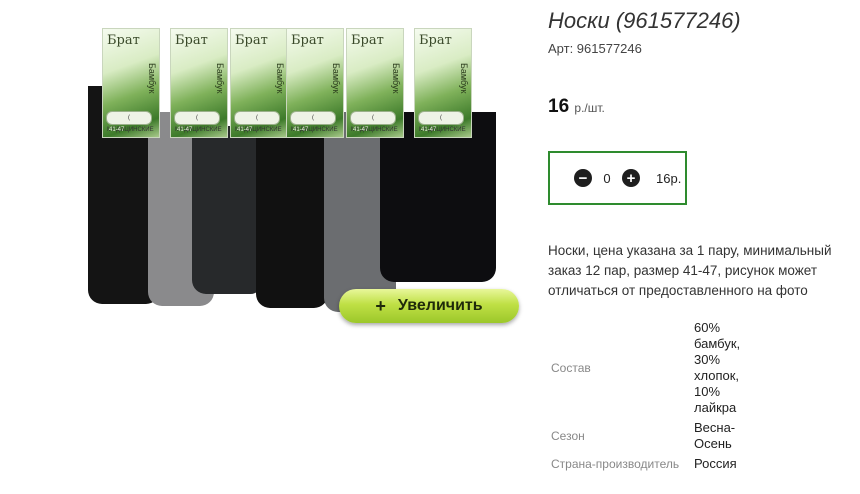  What do you see at coordinates (583, 178) in the screenshot?
I see `minus-circle-icon: −` at bounding box center [583, 178].